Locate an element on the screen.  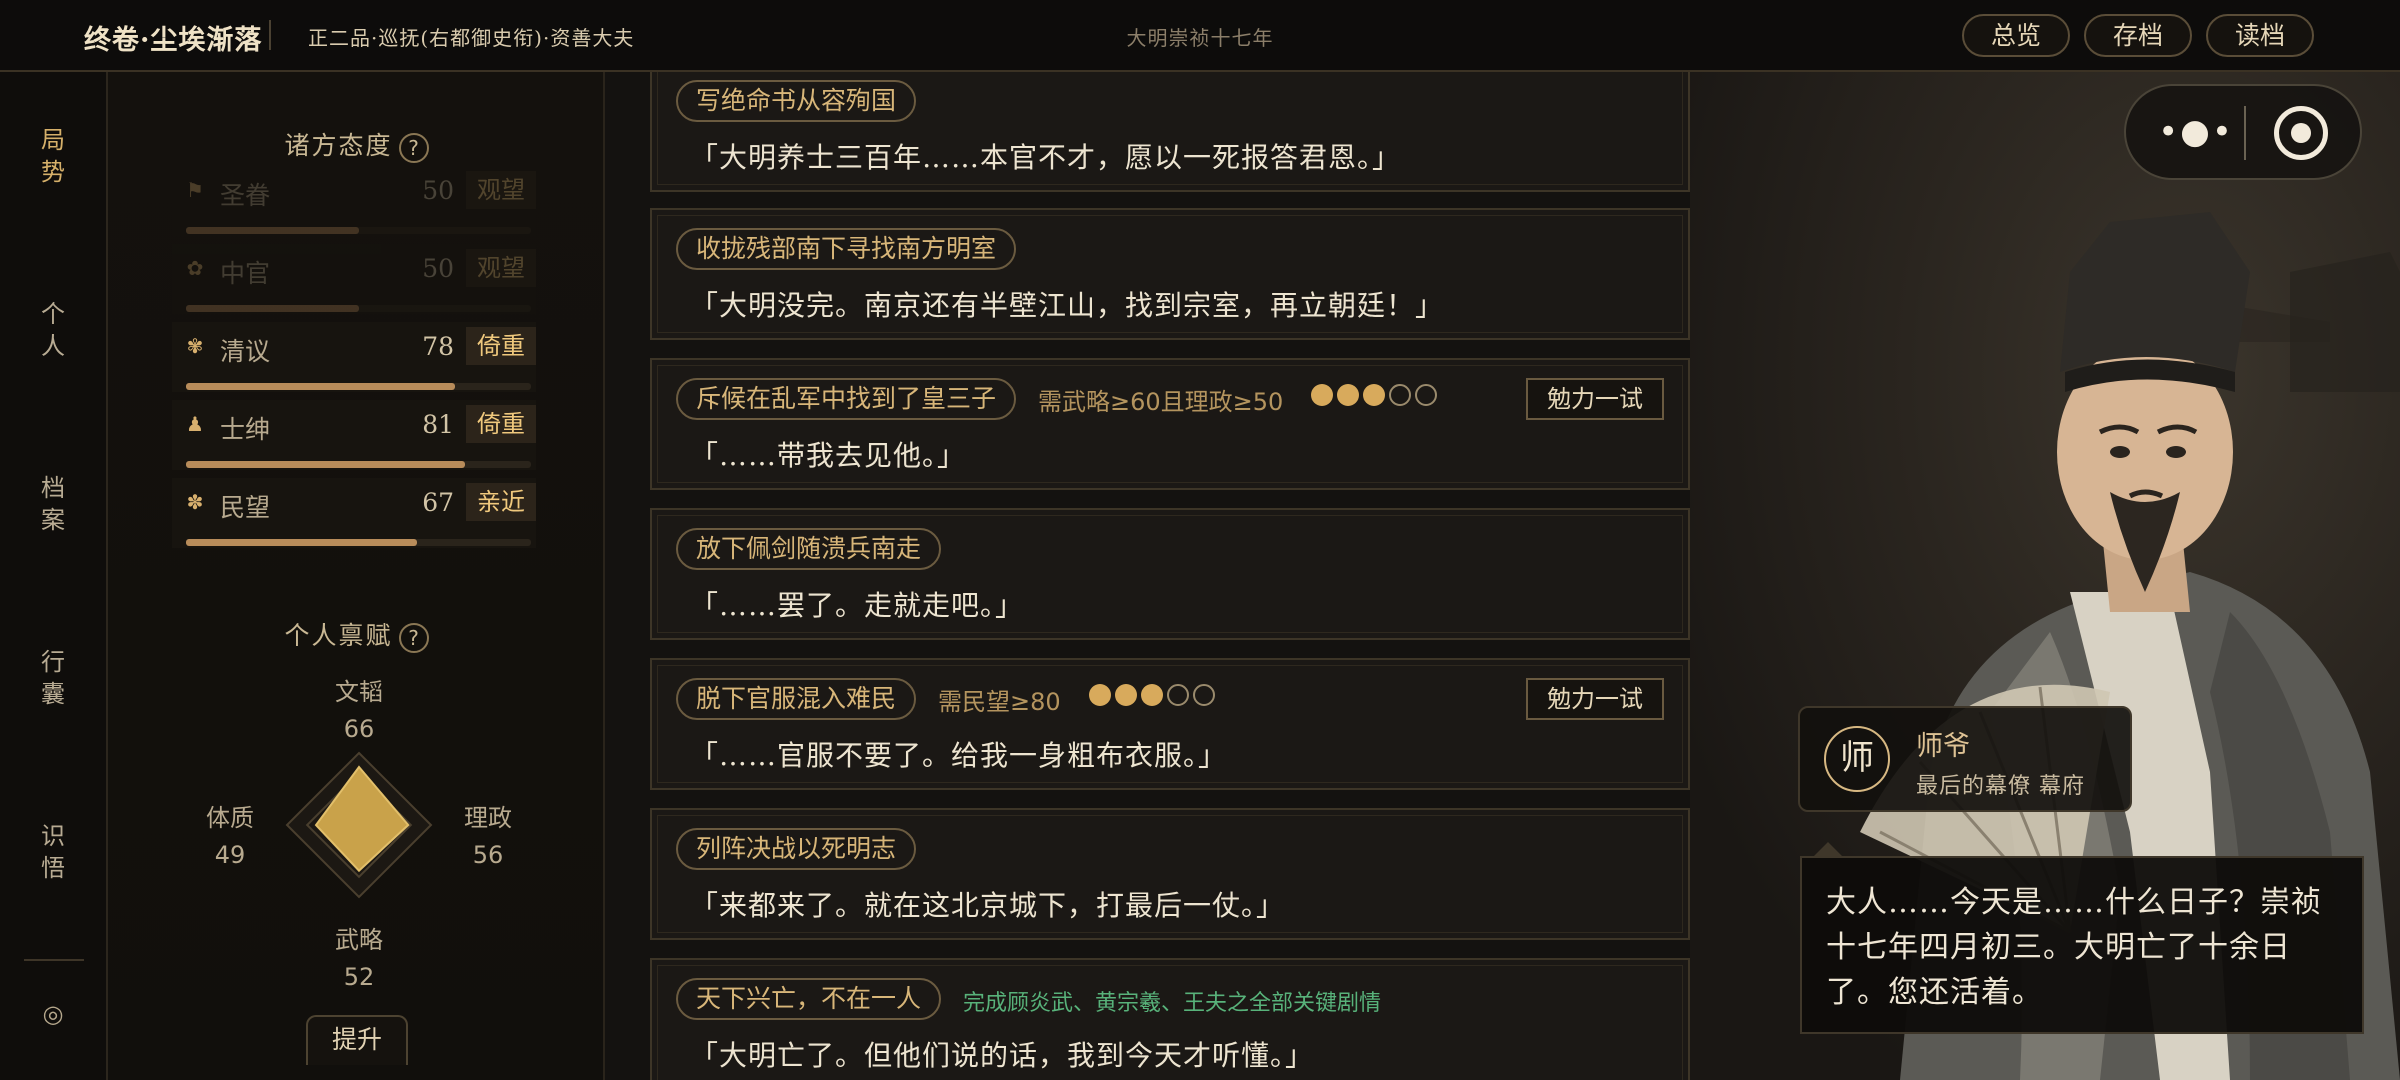
choice-quote: 「来都来了。就在这北京城下，打最后一仗。」 is located at coordinates (988, 905).